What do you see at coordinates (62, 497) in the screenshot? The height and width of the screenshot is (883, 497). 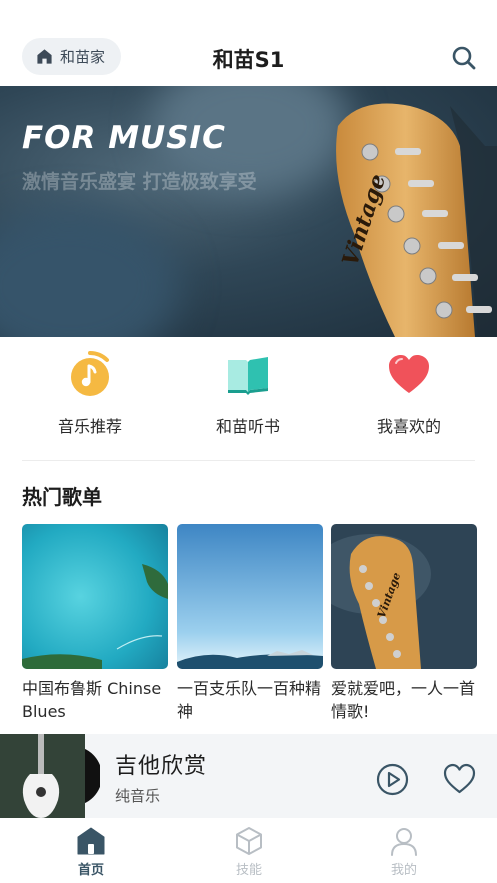 I see `hot-playlists-title: 热门歌单` at bounding box center [62, 497].